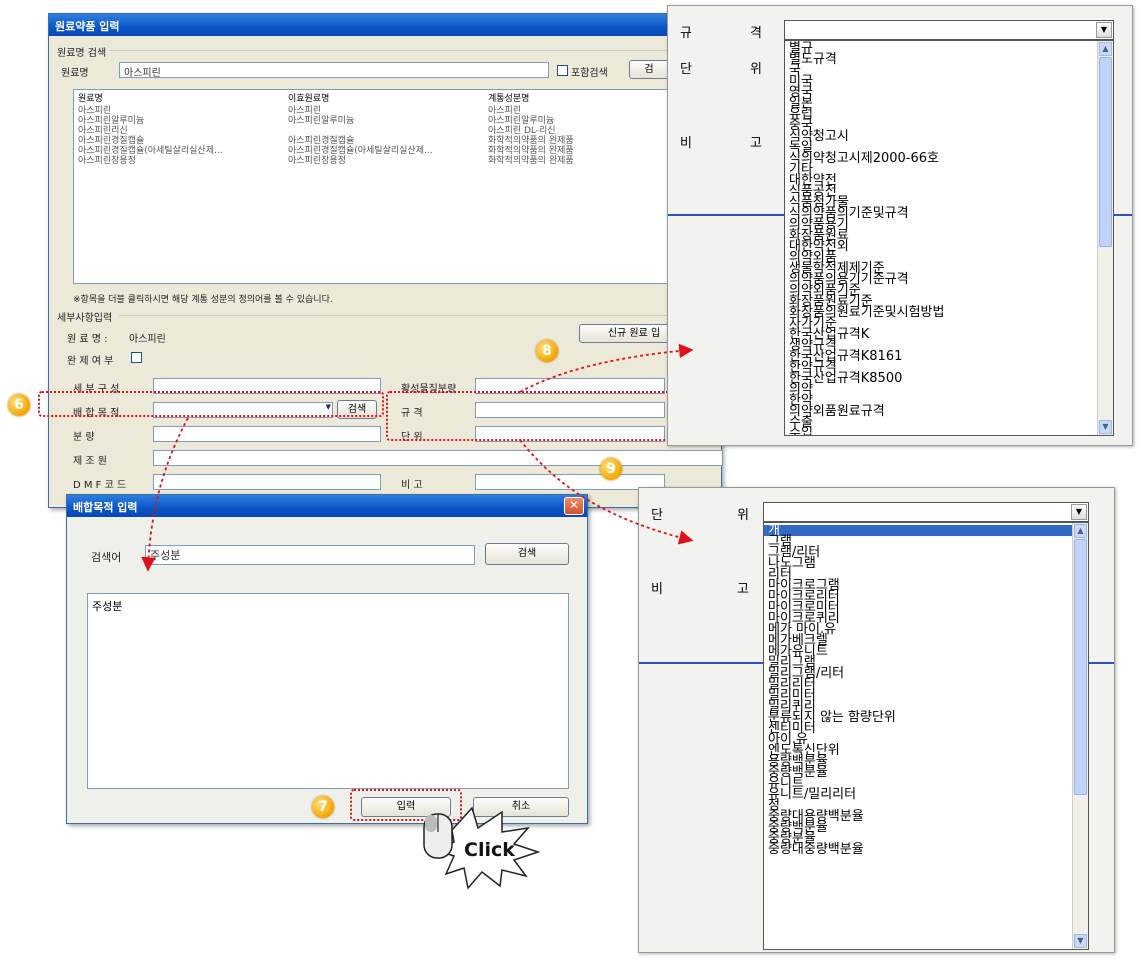 This screenshot has height=959, width=1140. What do you see at coordinates (417, 457) in the screenshot?
I see `annotation-arrows` at bounding box center [417, 457].